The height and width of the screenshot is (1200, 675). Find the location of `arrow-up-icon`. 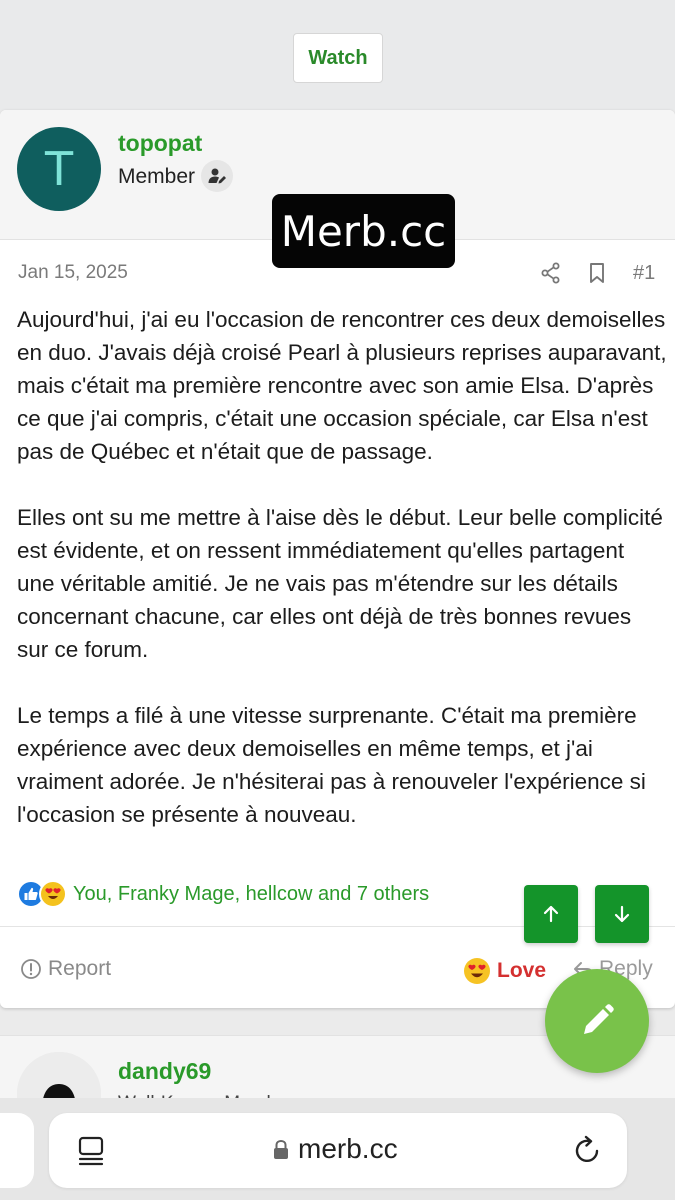

arrow-up-icon is located at coordinates (551, 914).